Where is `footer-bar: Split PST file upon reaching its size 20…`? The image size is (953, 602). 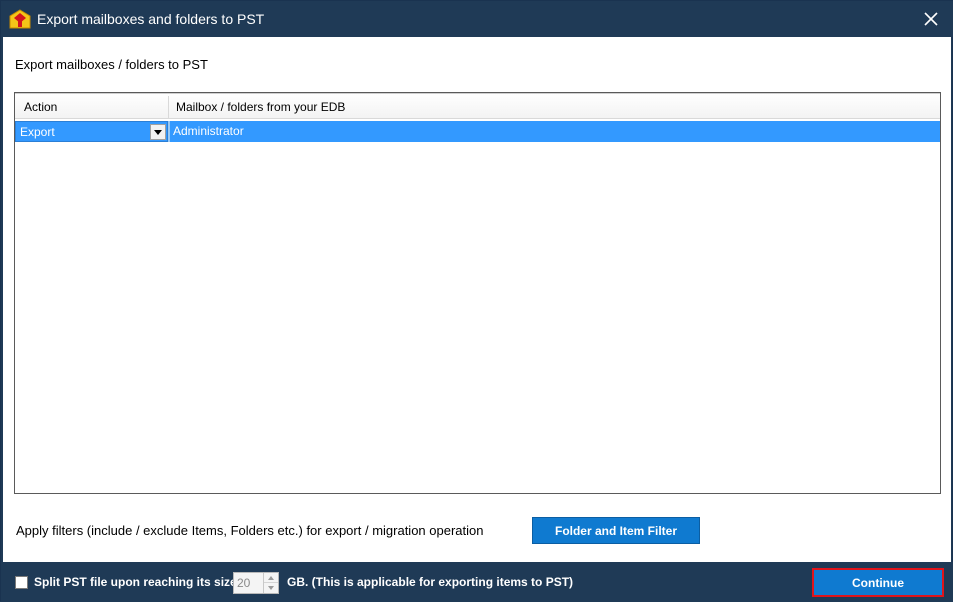 footer-bar: Split PST file upon reaching its size 20… is located at coordinates (477, 582).